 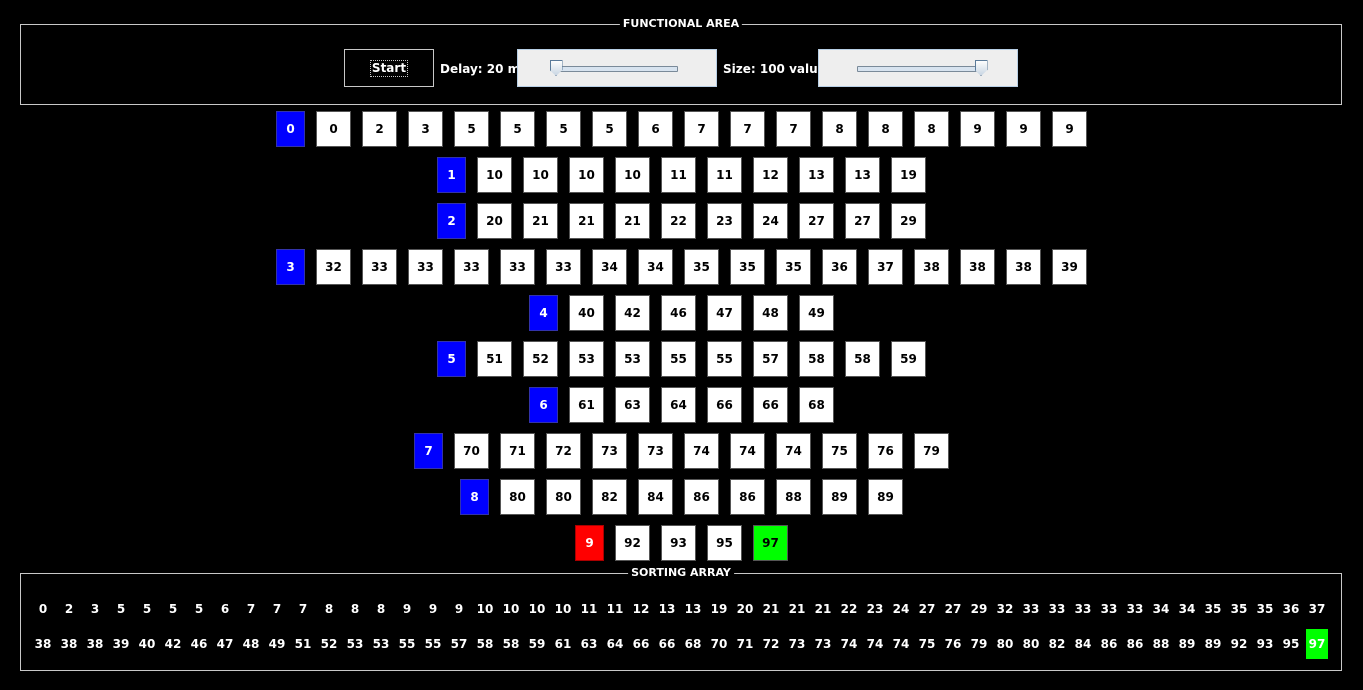 I want to click on bucket-value: 29, so click(x=908, y=221).